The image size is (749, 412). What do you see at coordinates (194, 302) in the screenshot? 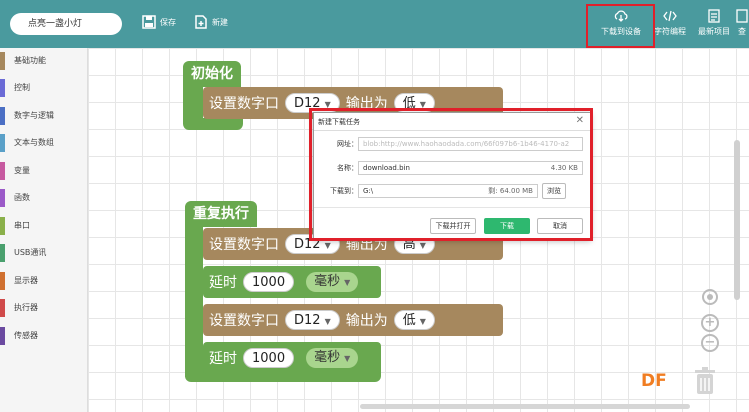
I see `loop-block-body` at bounding box center [194, 302].